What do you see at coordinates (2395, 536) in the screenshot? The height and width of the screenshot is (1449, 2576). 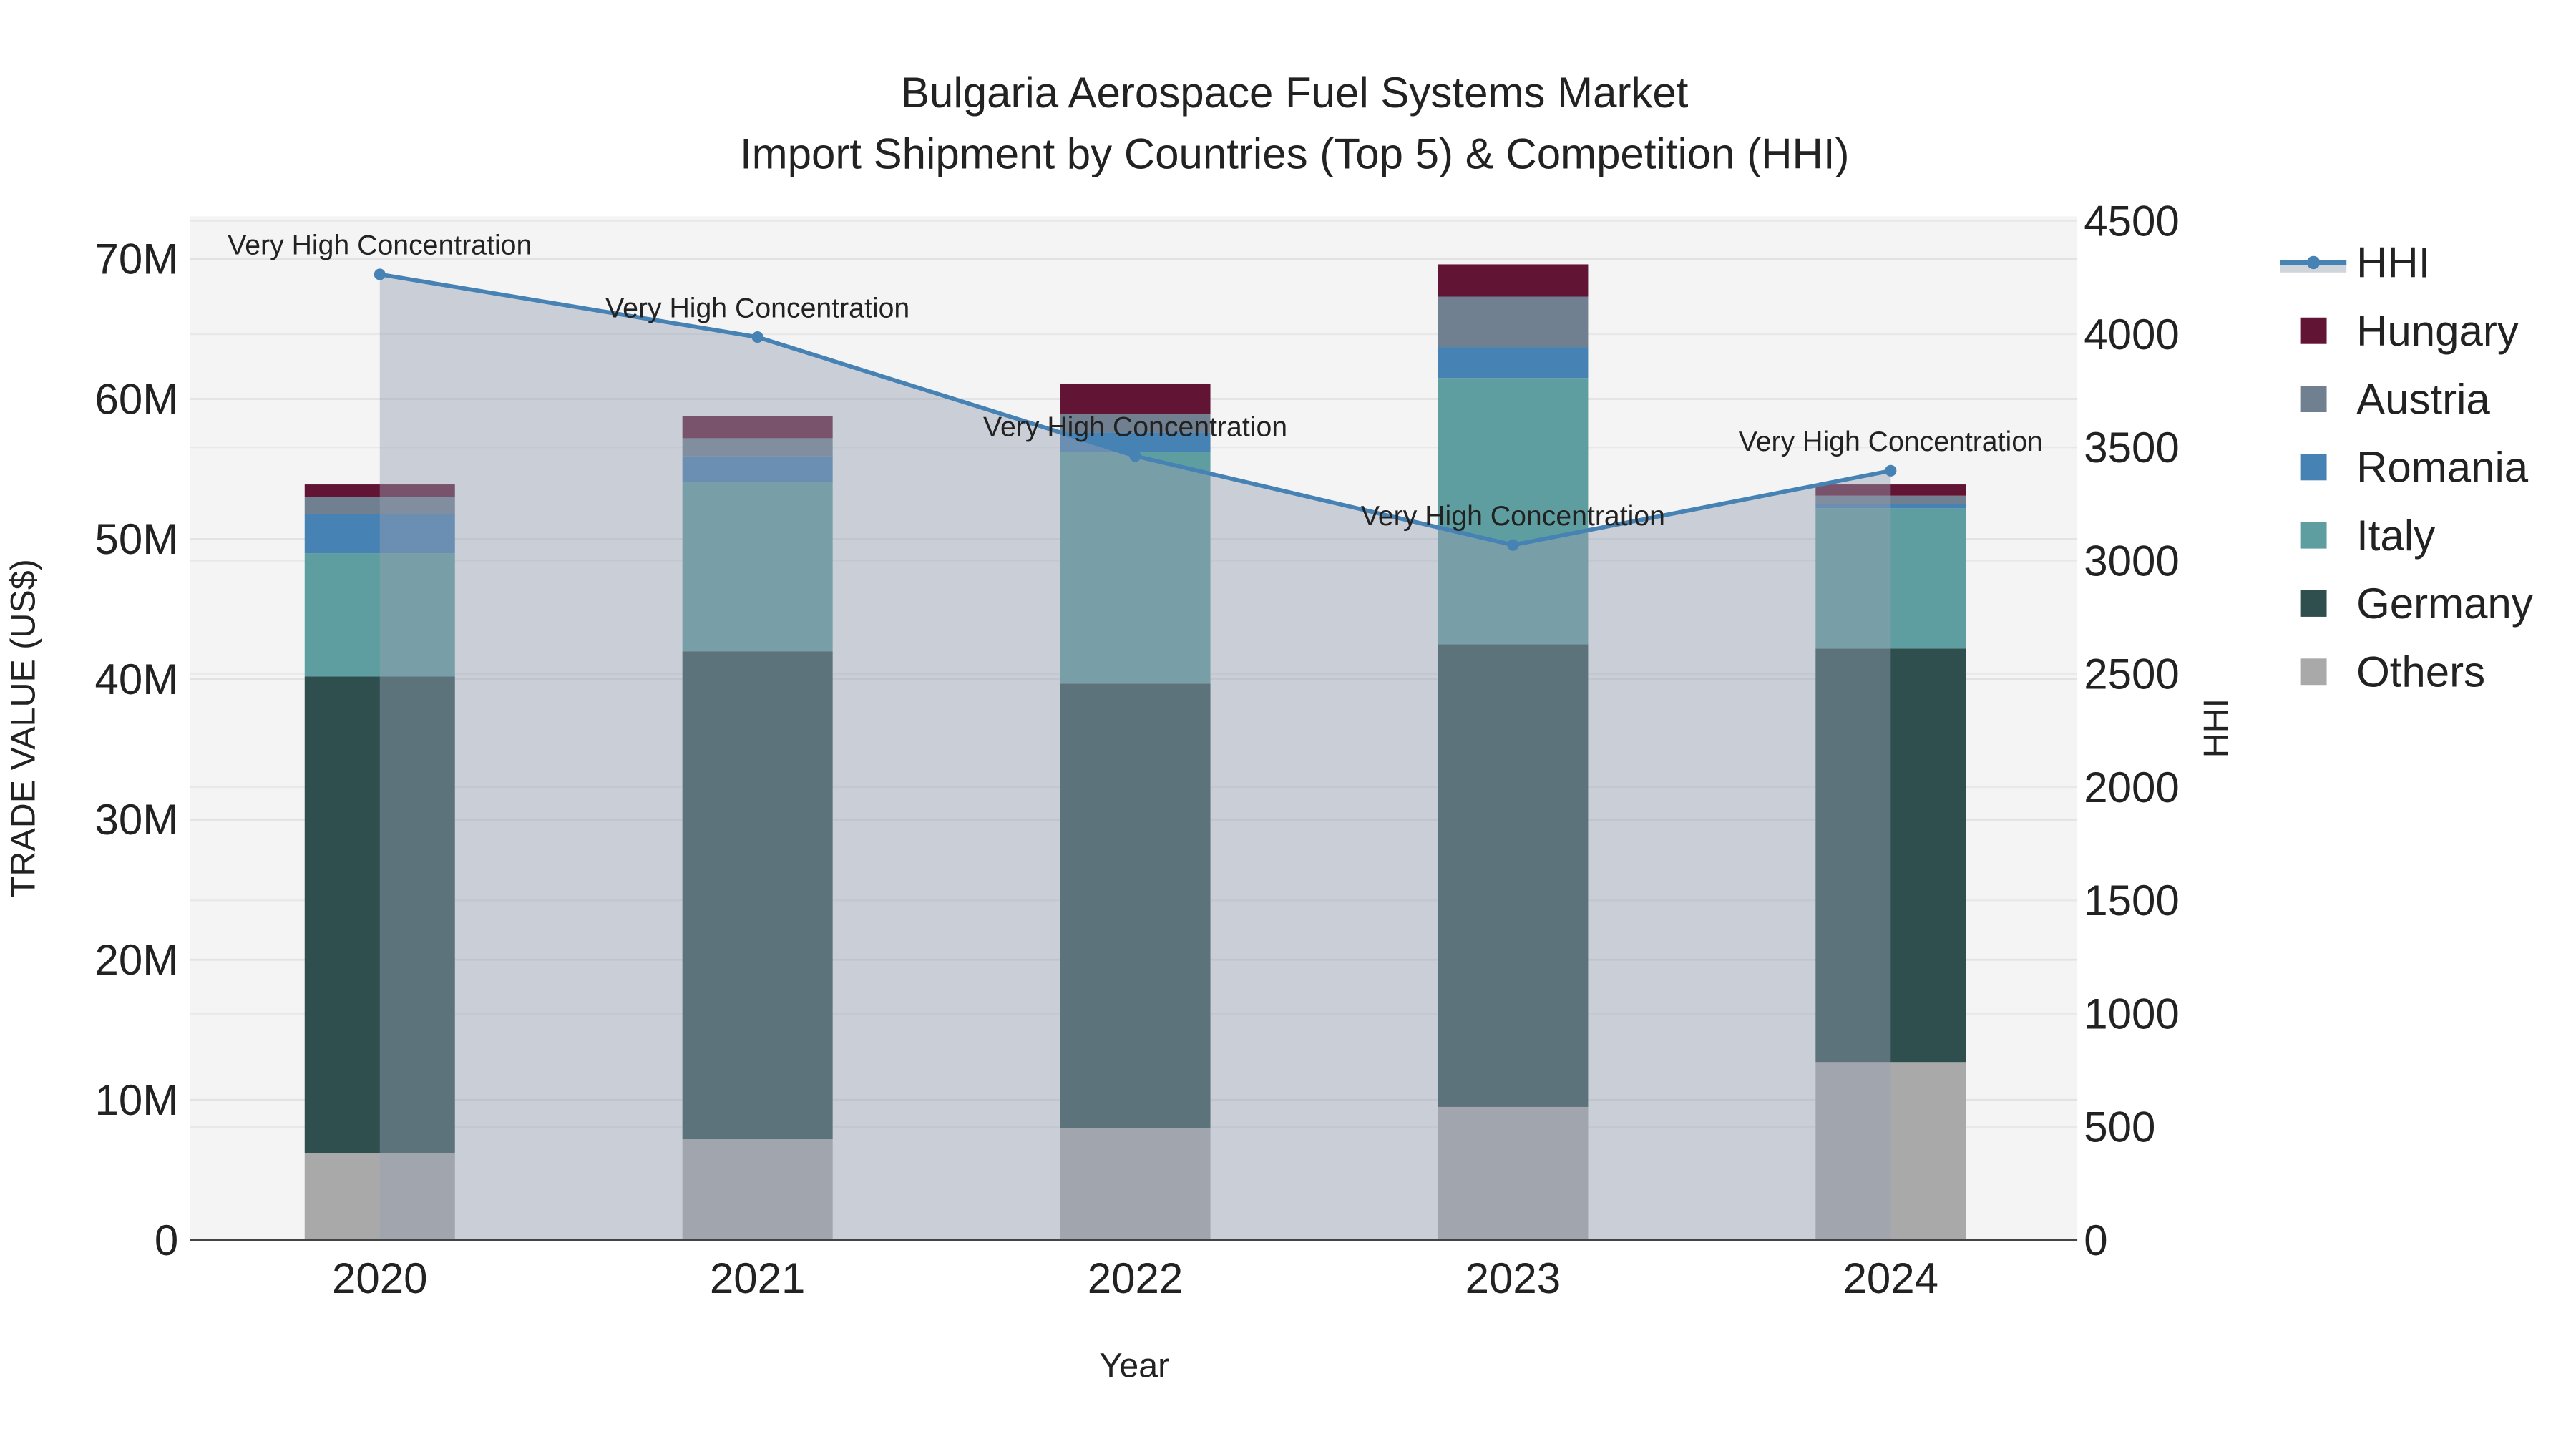 I see `legend-label-italy: Italy` at bounding box center [2395, 536].